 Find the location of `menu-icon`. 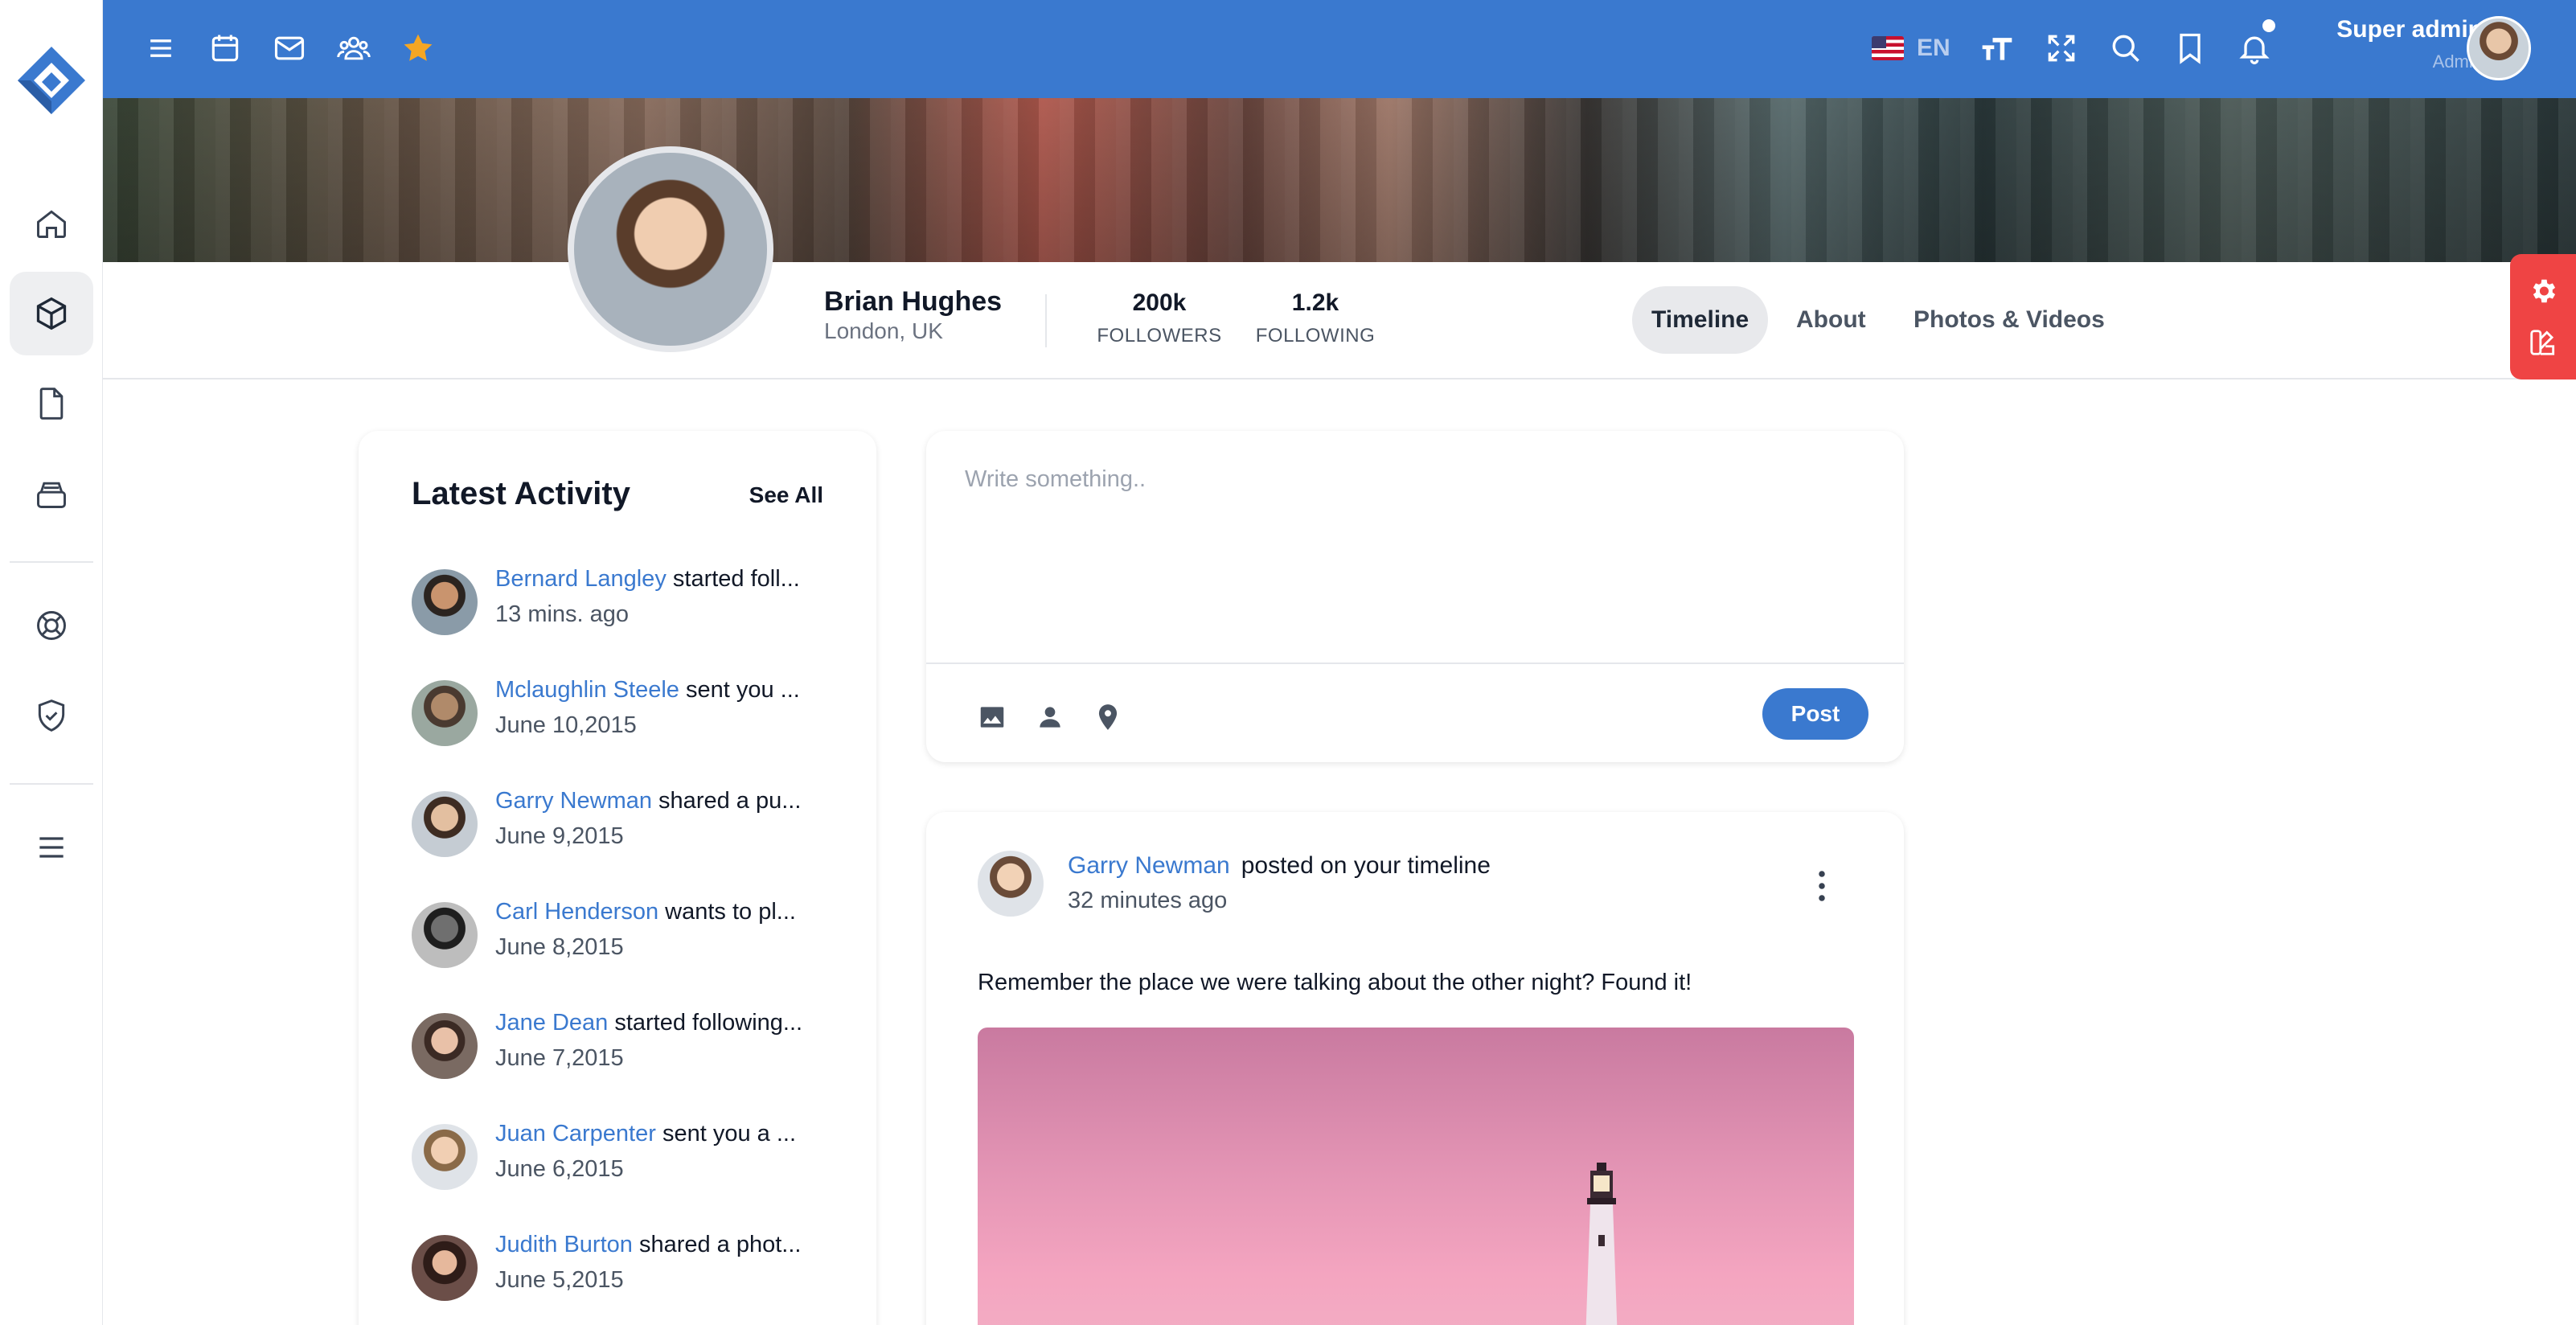

menu-icon is located at coordinates (160, 48).